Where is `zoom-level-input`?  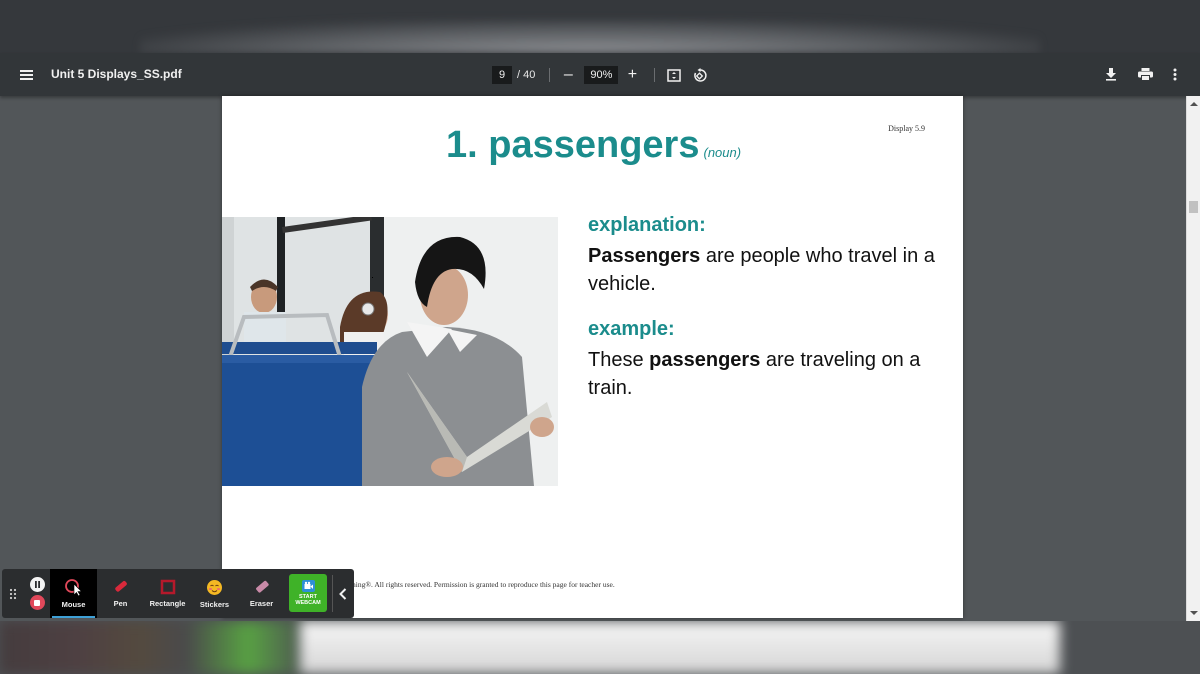 zoom-level-input is located at coordinates (601, 75).